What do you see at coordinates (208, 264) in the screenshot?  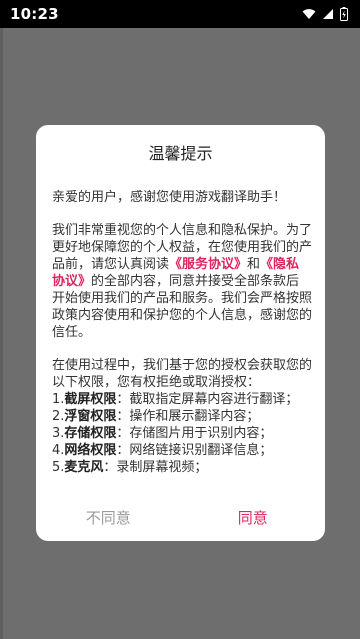 I see `service-agreement-link: 《服务协议》` at bounding box center [208, 264].